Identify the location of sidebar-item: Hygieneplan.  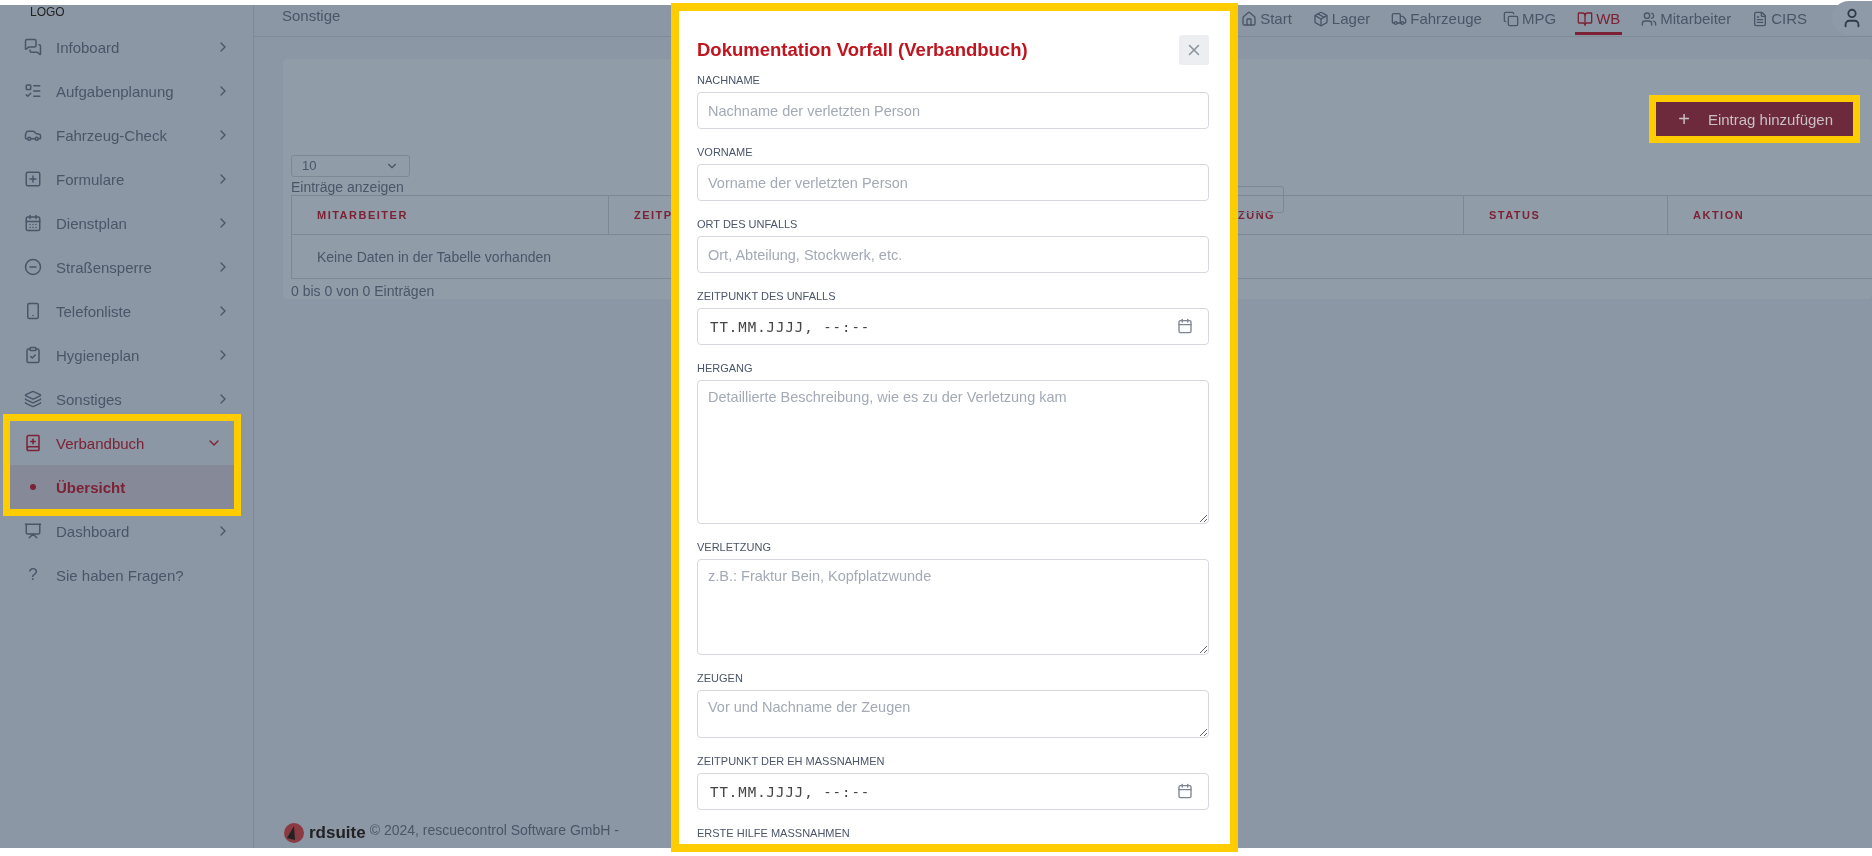
(126, 355).